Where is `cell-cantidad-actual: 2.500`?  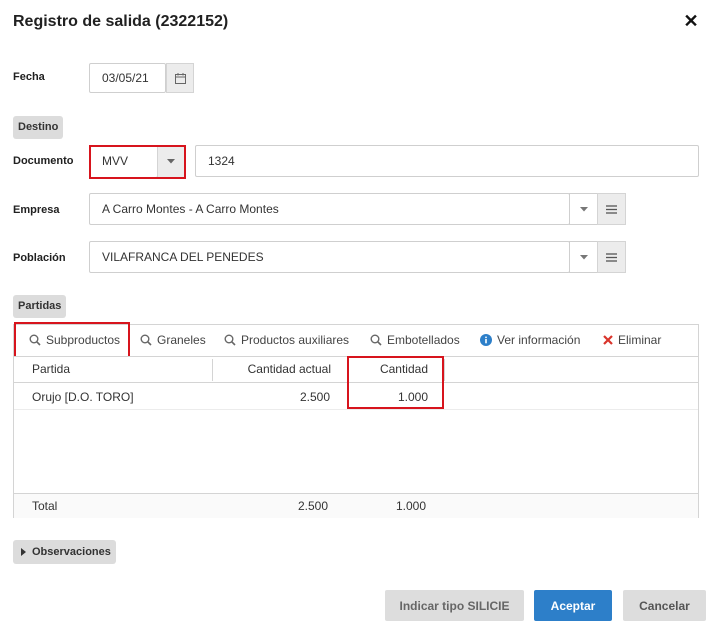
cell-cantidad-actual: 2.500 is located at coordinates (314, 397).